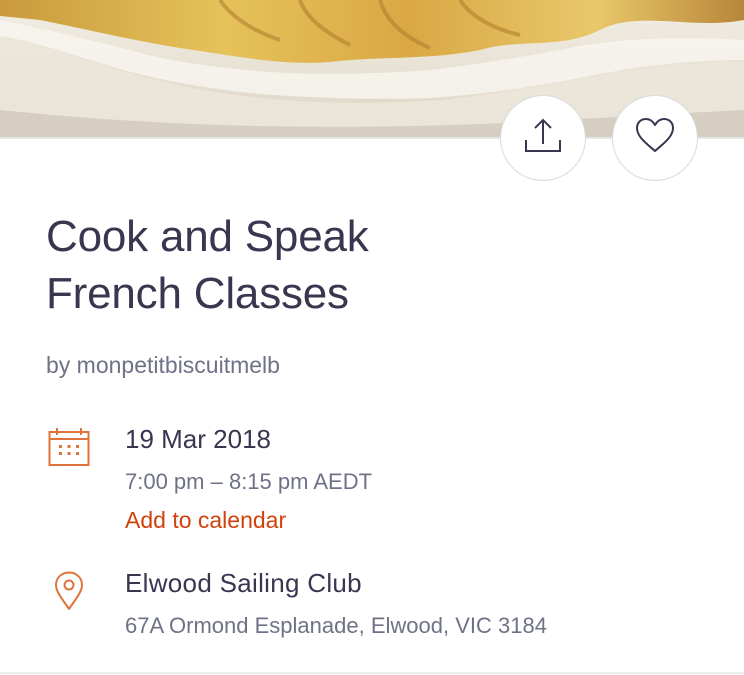  I want to click on event-time: 7:00 pm – 8:15 pm AEDT, so click(249, 481).